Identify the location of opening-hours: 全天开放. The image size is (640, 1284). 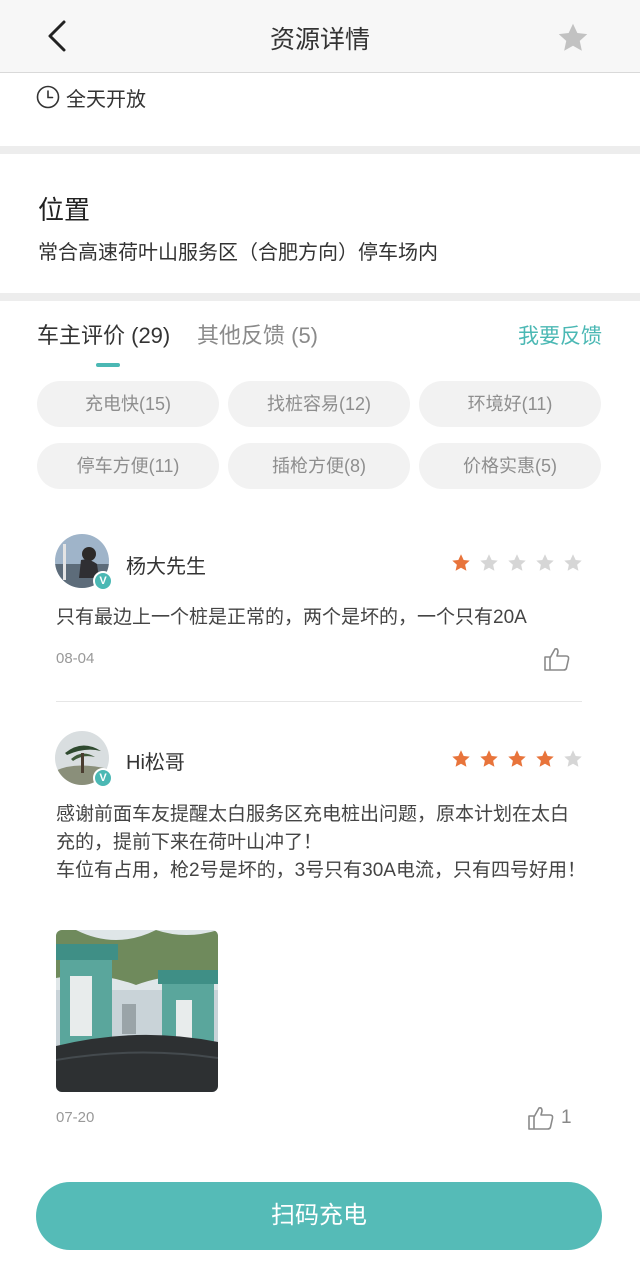
(91, 97).